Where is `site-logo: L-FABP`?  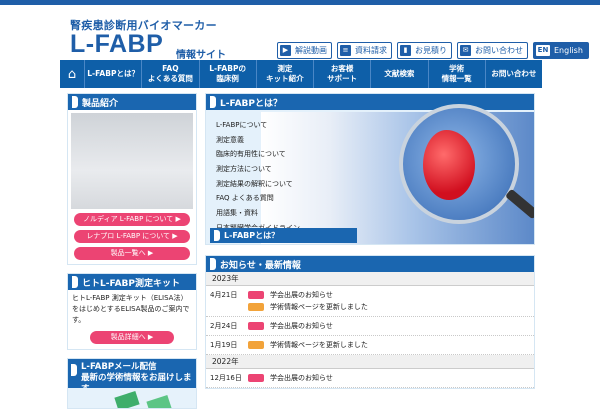 site-logo: L-FABP is located at coordinates (116, 44).